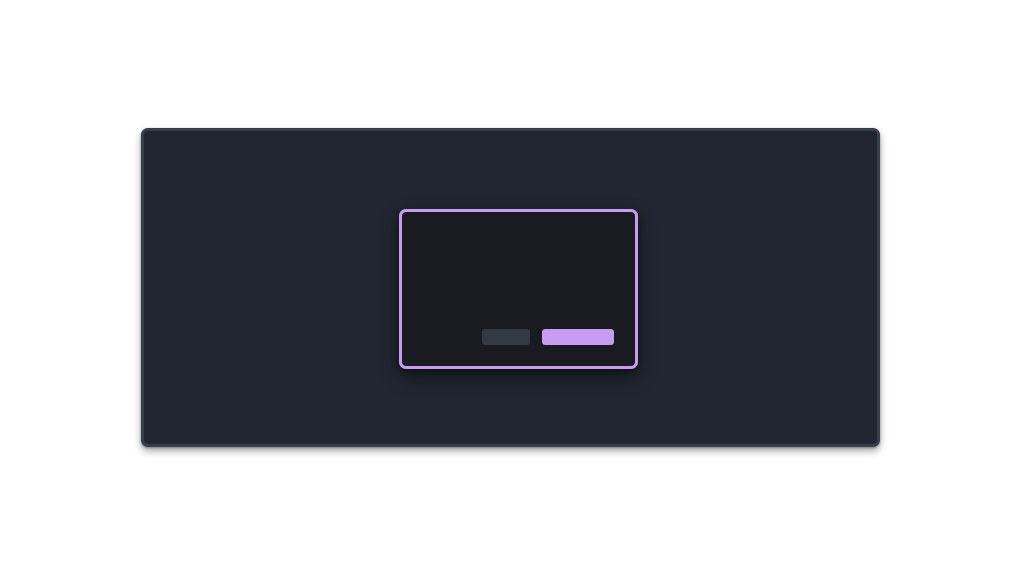 The height and width of the screenshot is (576, 1024). I want to click on cancel-button, so click(506, 337).